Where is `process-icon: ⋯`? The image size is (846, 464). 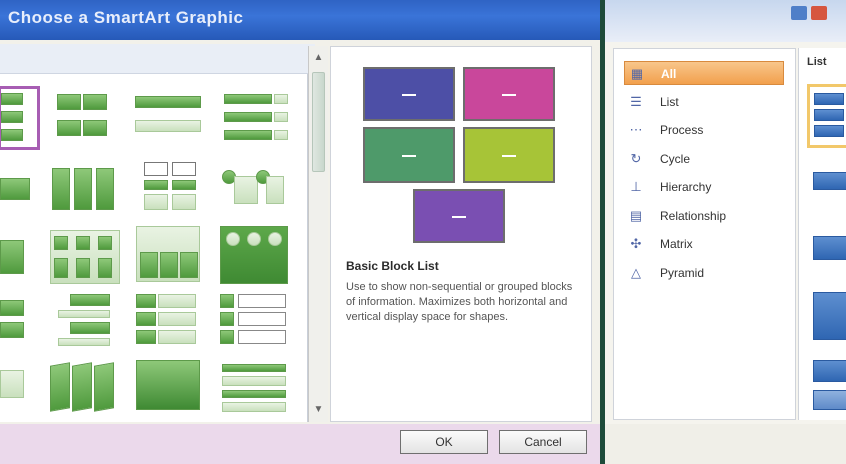
process-icon: ⋯ is located at coordinates (636, 129).